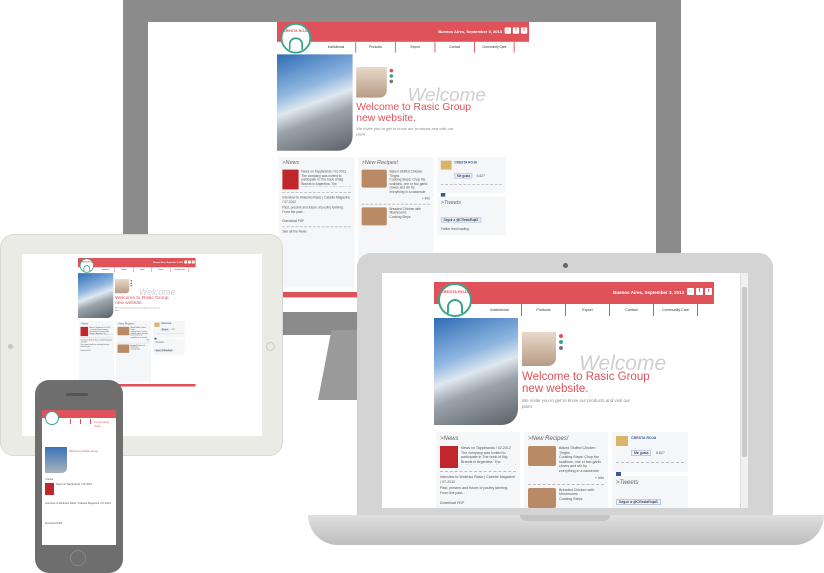  What do you see at coordinates (123, 331) in the screenshot?
I see `recipe-image` at bounding box center [123, 331].